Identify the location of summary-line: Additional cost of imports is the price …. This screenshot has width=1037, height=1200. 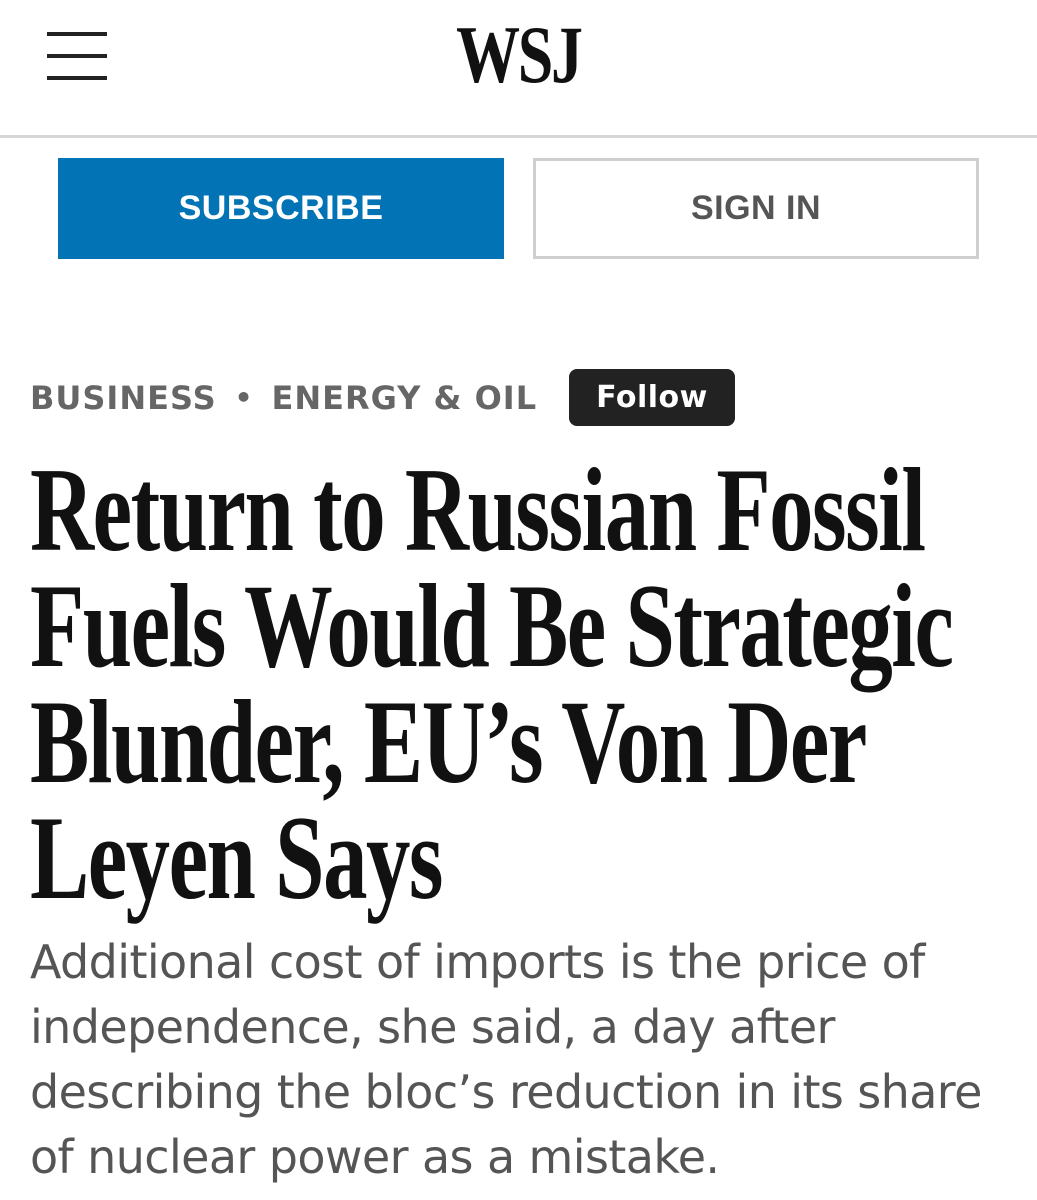
(477, 962).